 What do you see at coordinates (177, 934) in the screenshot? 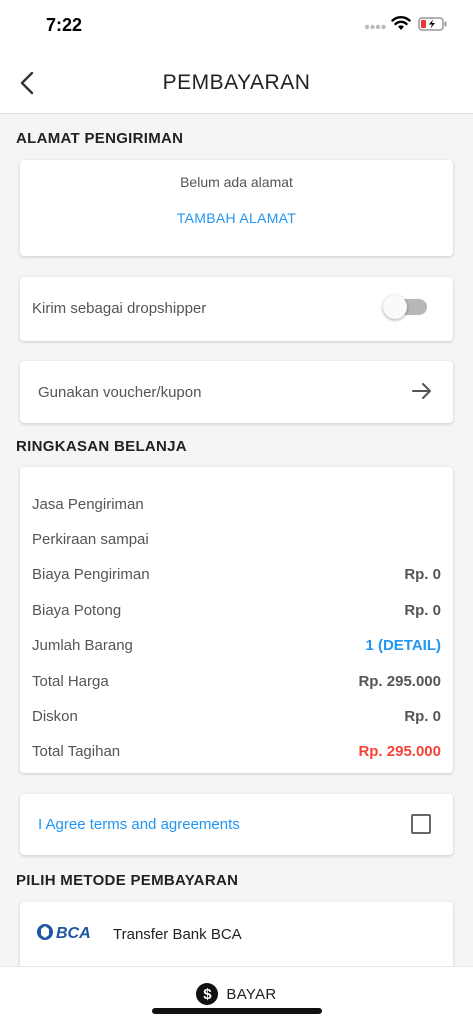
I see `bank-name: Transfer Bank BCA` at bounding box center [177, 934].